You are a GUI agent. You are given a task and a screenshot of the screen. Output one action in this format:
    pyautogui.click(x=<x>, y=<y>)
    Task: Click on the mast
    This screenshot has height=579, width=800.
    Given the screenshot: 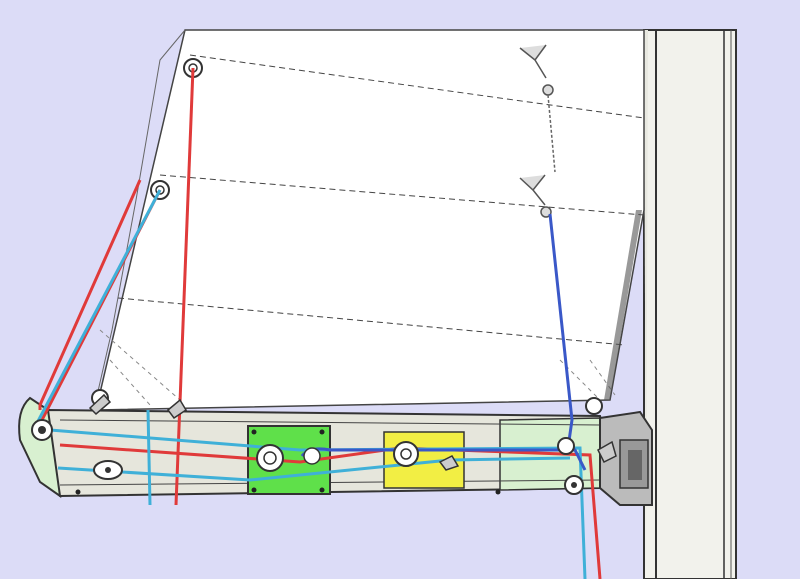 What is the action you would take?
    pyautogui.click(x=690, y=304)
    